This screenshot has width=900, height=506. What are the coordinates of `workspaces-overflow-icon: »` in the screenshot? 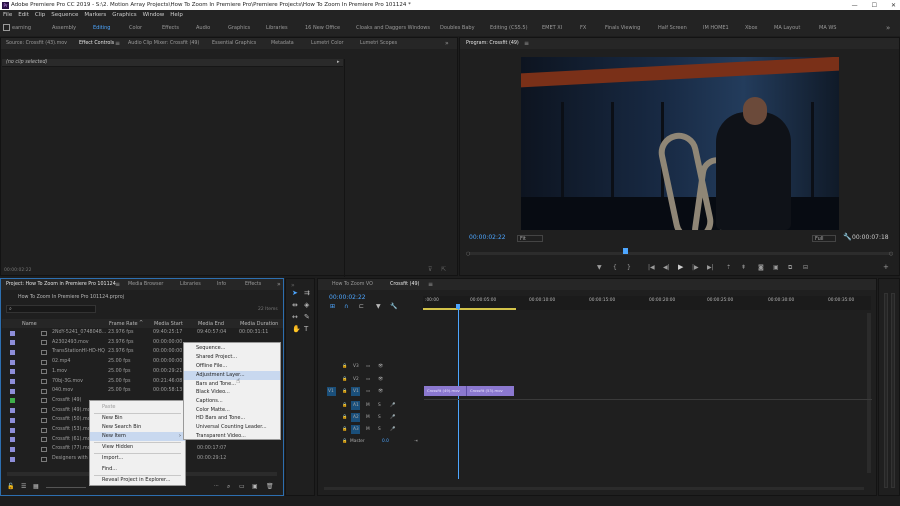 It's located at (888, 28).